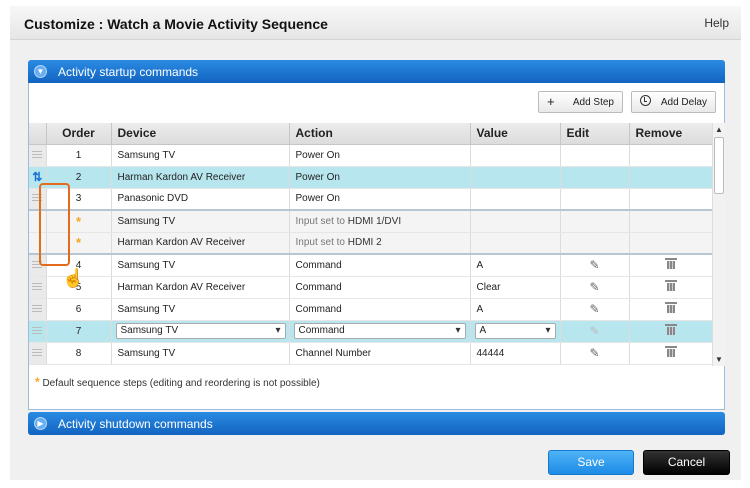  What do you see at coordinates (580, 102) in the screenshot?
I see `add-step-button: + Add Step` at bounding box center [580, 102].